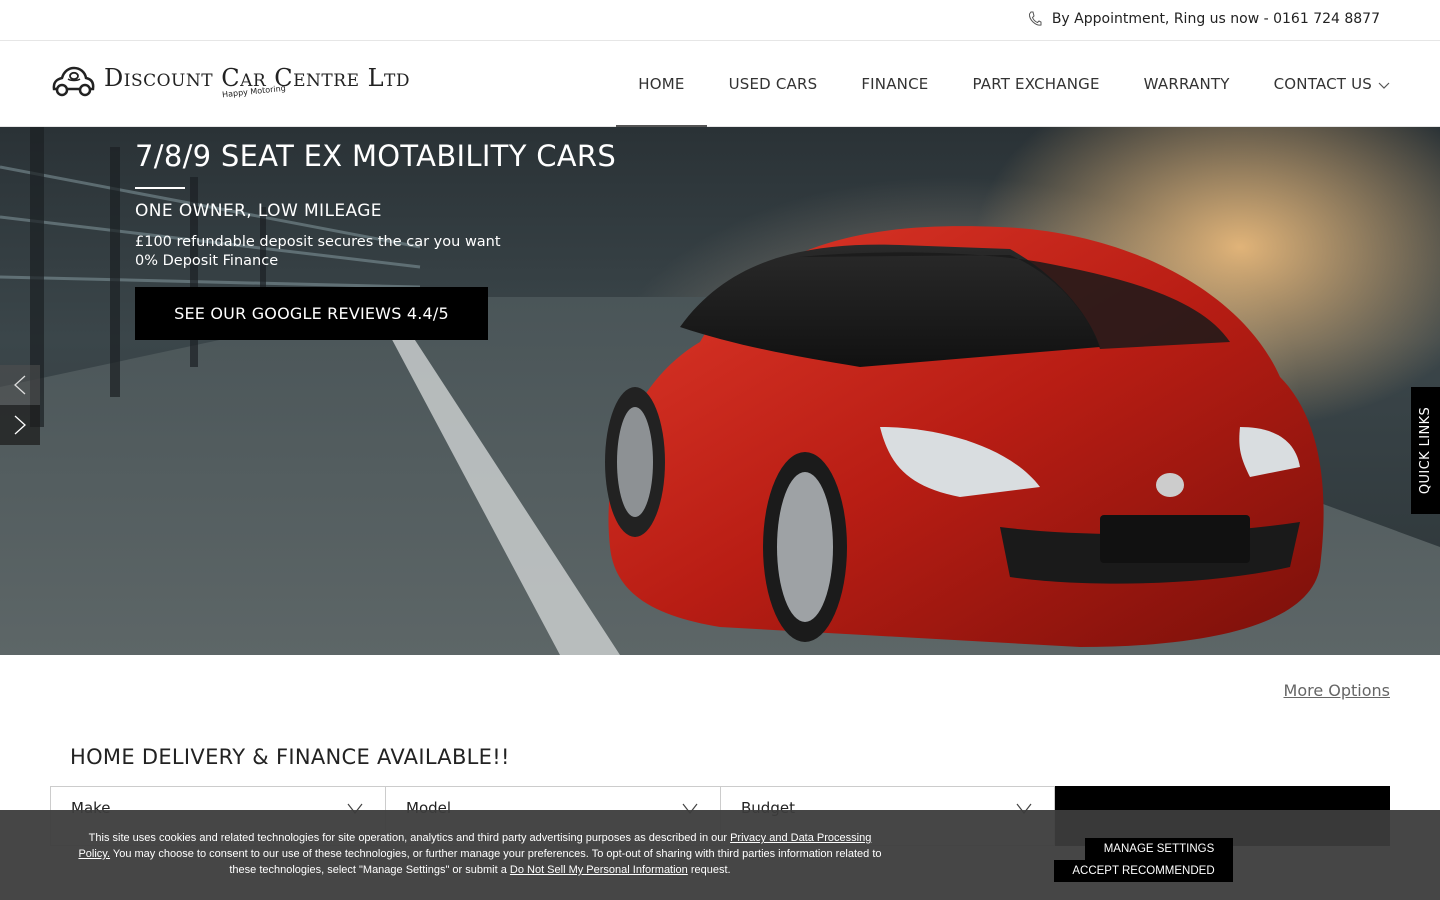  I want to click on nav-used-cars: USED CARS, so click(773, 84).